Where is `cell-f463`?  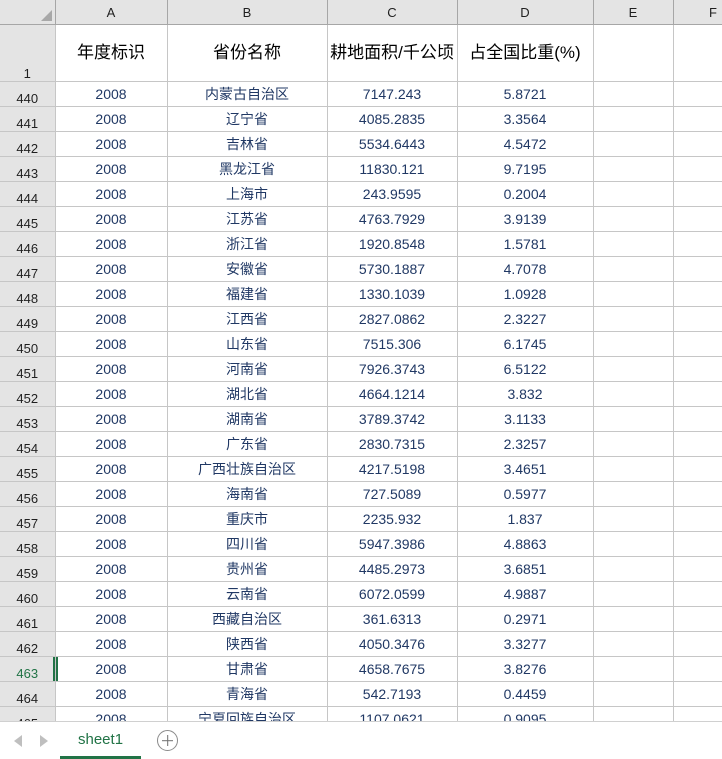
cell-f463 is located at coordinates (697, 669).